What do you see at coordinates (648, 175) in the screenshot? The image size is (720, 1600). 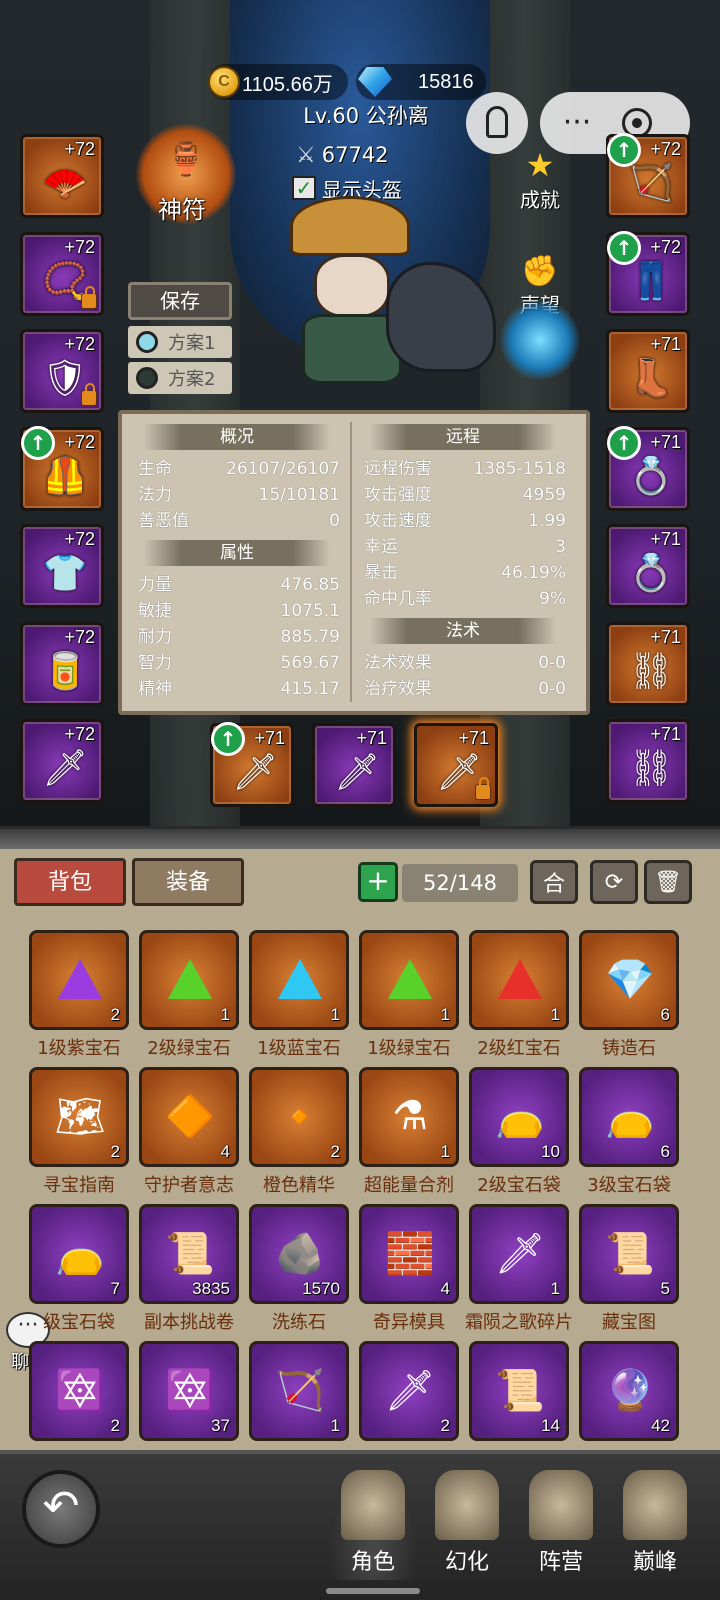 I see `equipment-slot: +72 🏹 ↑` at bounding box center [648, 175].